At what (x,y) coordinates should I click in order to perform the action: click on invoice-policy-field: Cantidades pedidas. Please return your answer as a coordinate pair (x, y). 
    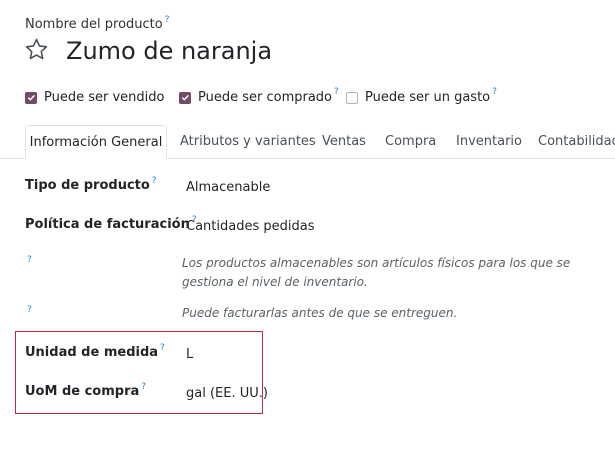
    Looking at the image, I should click on (250, 226).